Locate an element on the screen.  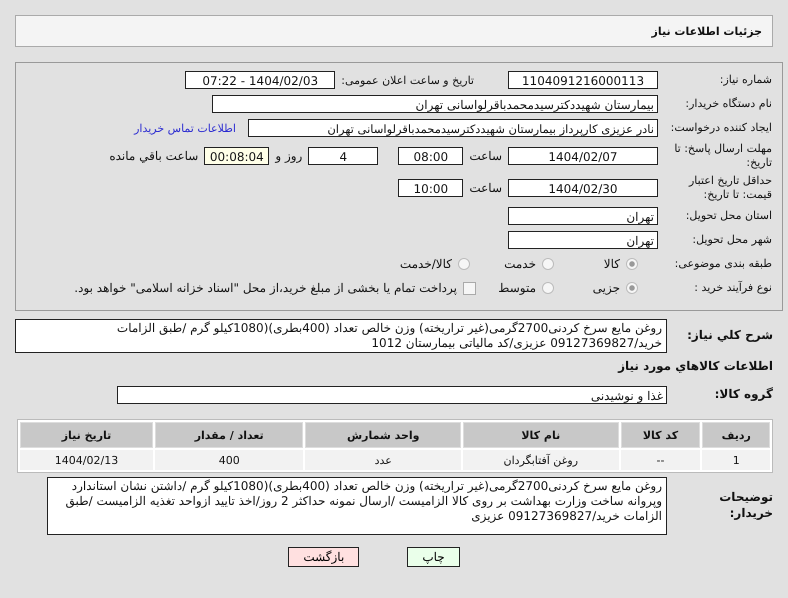
table-cell: 400 is located at coordinates (229, 460).